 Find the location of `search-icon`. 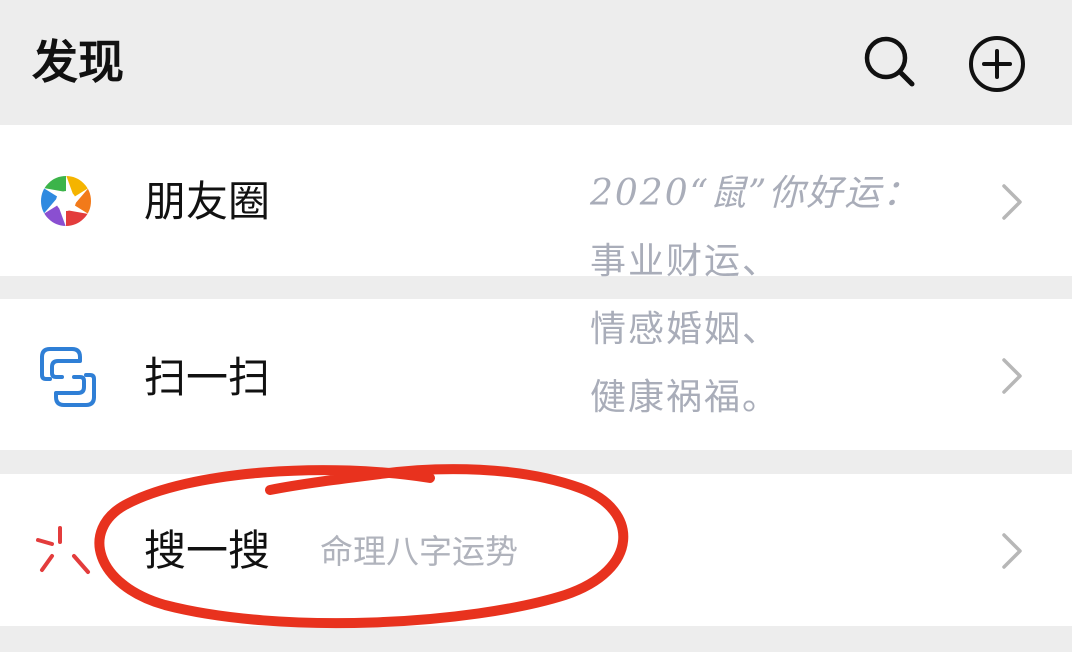

search-icon is located at coordinates (889, 61).